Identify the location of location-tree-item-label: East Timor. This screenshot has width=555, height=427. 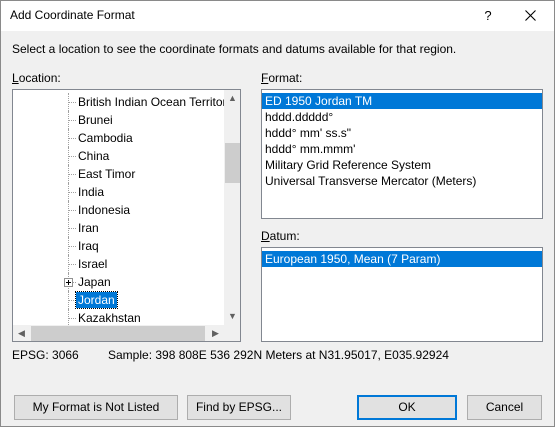
(107, 174).